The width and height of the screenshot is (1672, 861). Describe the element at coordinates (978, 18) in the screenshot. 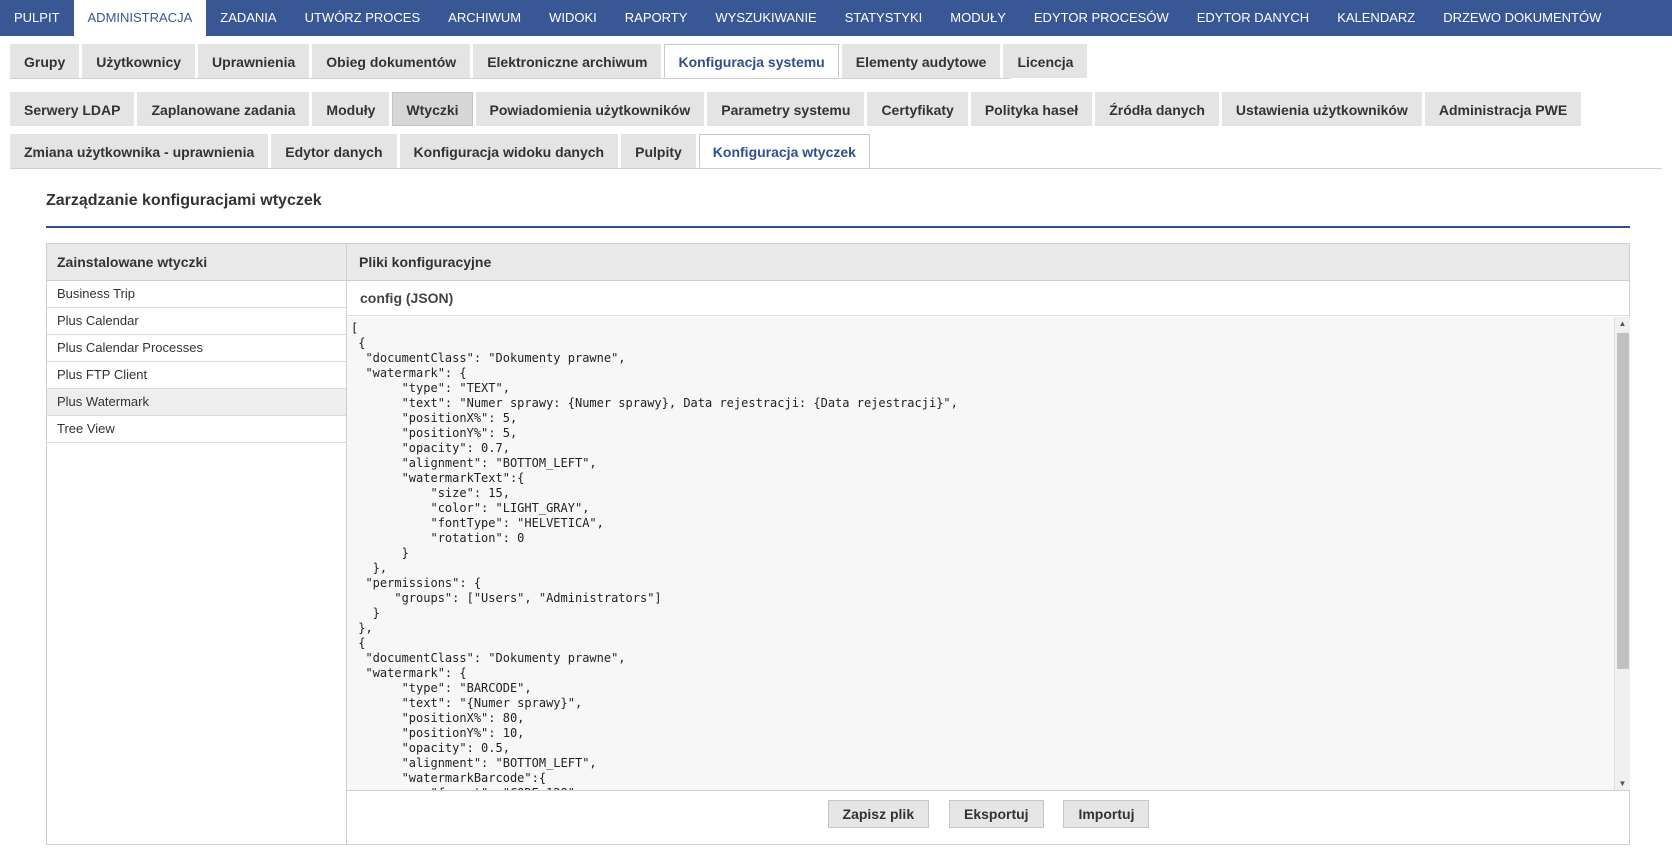

I see `nav-moduly: MODUŁY` at that location.